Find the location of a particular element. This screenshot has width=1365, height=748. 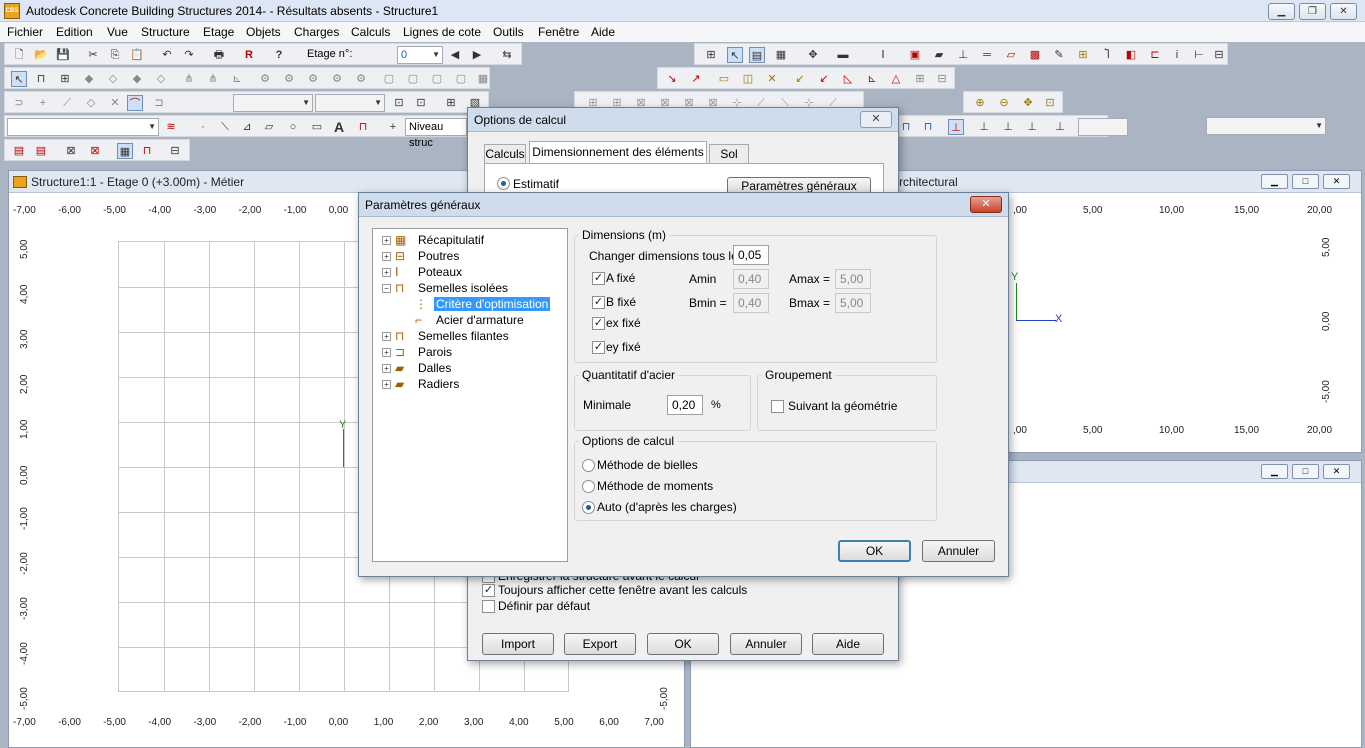

prev-floor-icon: ◀ is located at coordinates (455, 55).